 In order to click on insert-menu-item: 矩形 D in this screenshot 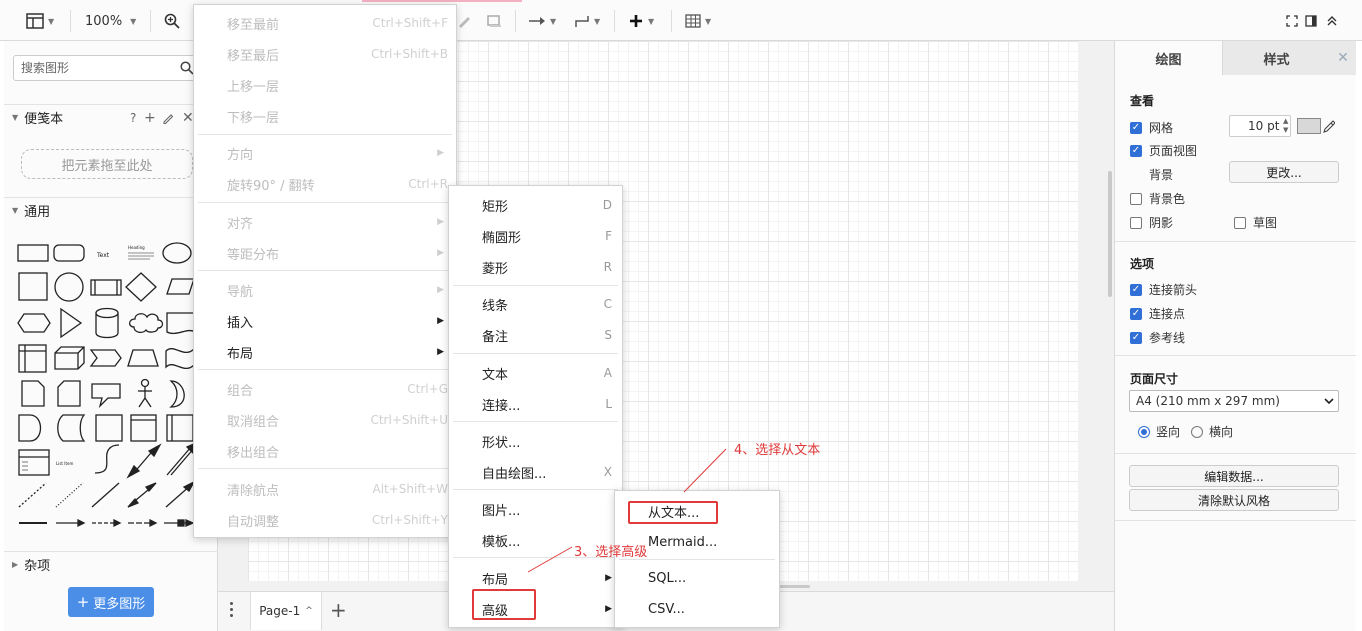, I will do `click(535, 205)`.